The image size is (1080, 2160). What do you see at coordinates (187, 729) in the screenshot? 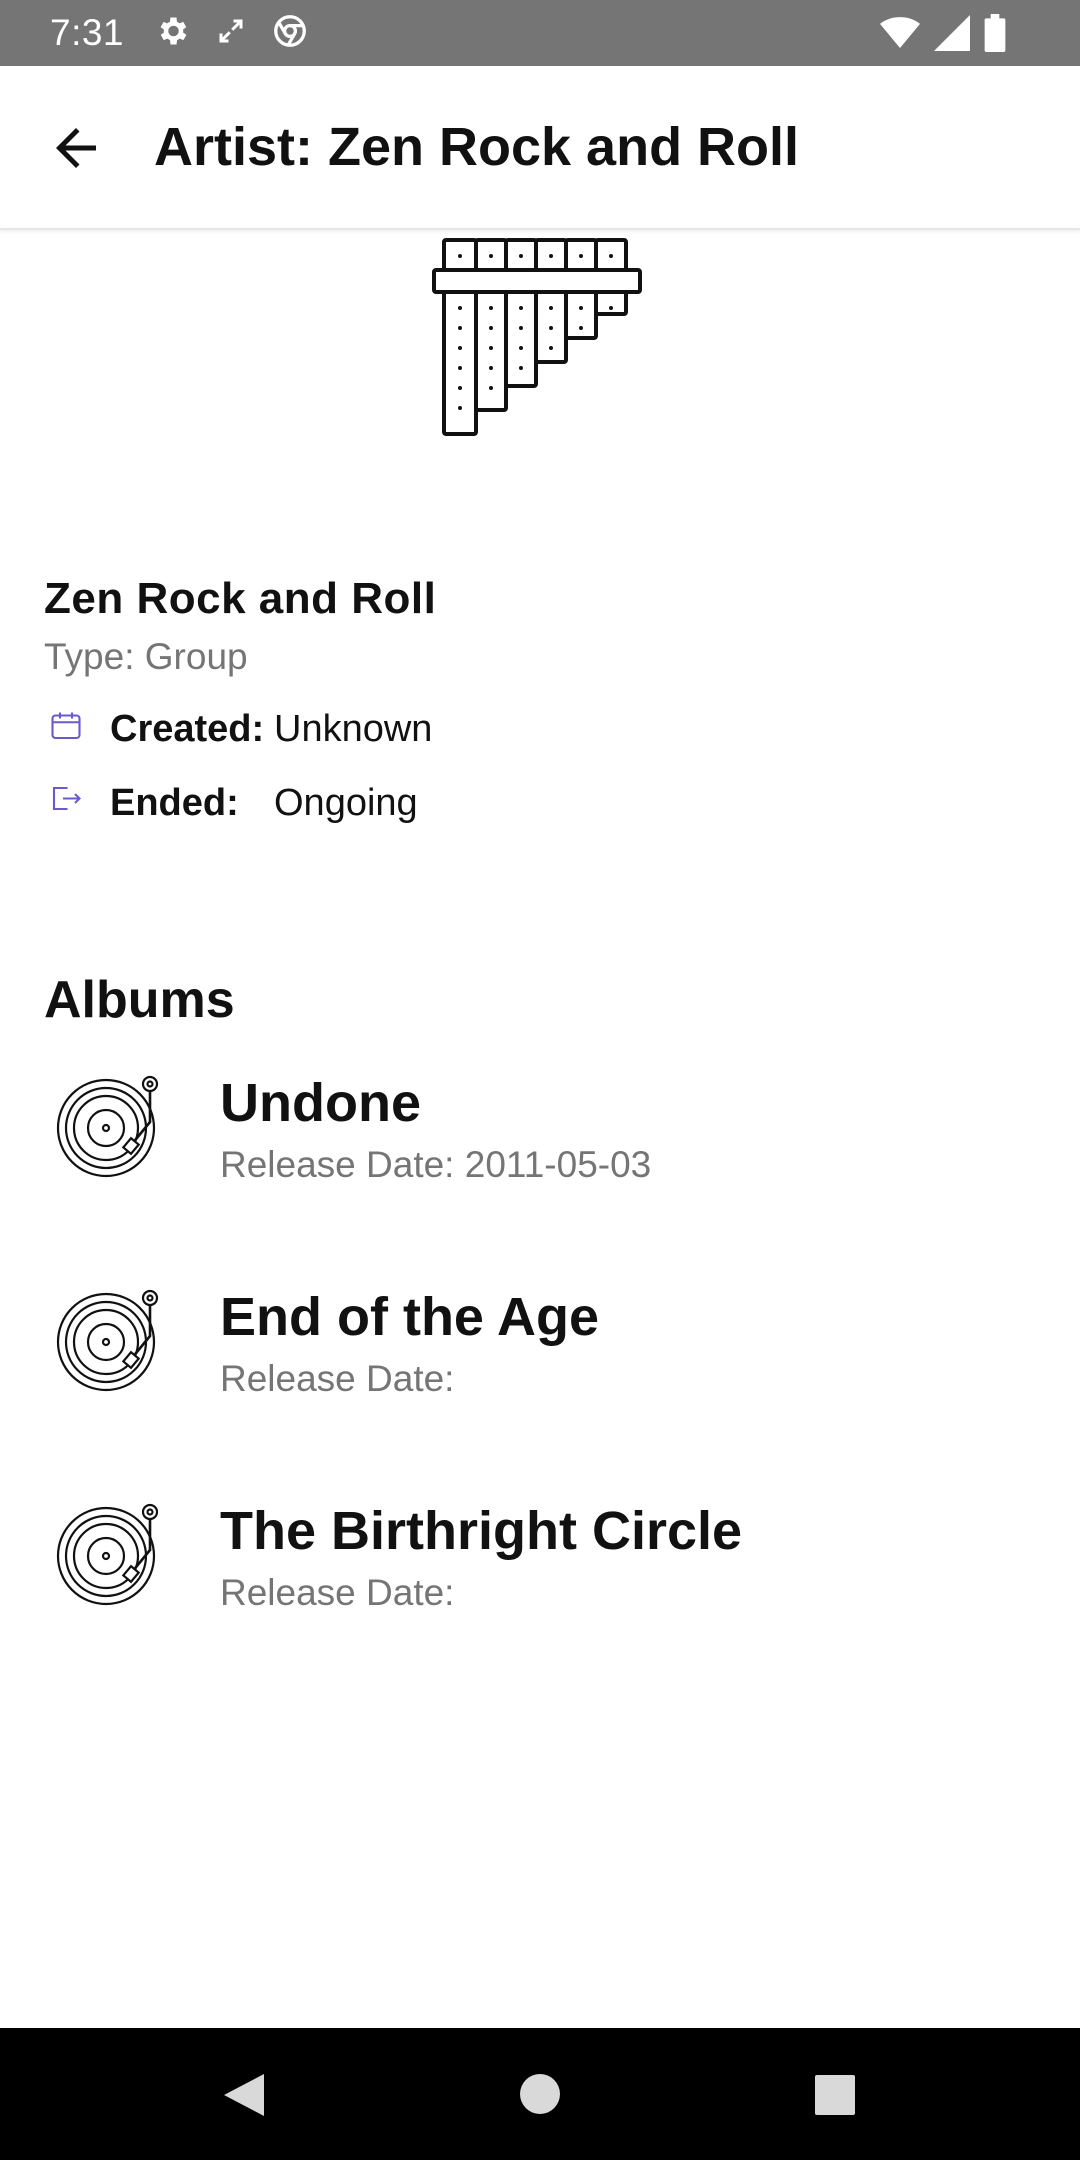
I see `created-label: Created:` at bounding box center [187, 729].